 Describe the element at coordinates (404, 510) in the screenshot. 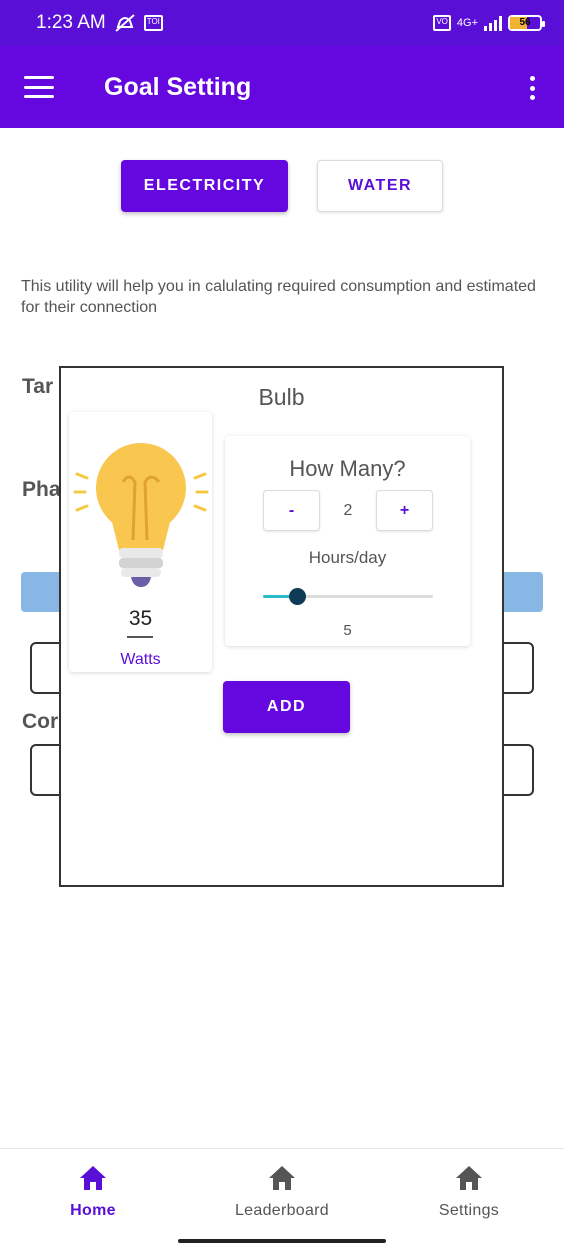

I see `increment-button: +` at that location.